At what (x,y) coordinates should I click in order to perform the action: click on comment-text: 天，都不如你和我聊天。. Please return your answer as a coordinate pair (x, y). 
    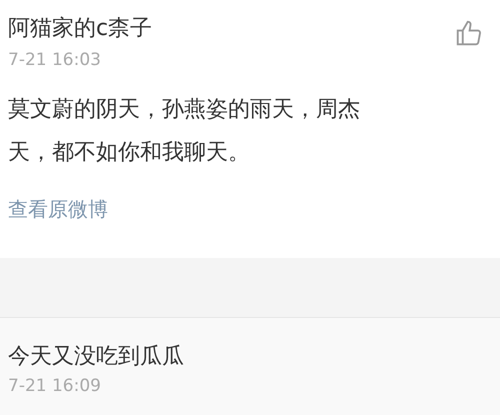
    Looking at the image, I should click on (129, 153).